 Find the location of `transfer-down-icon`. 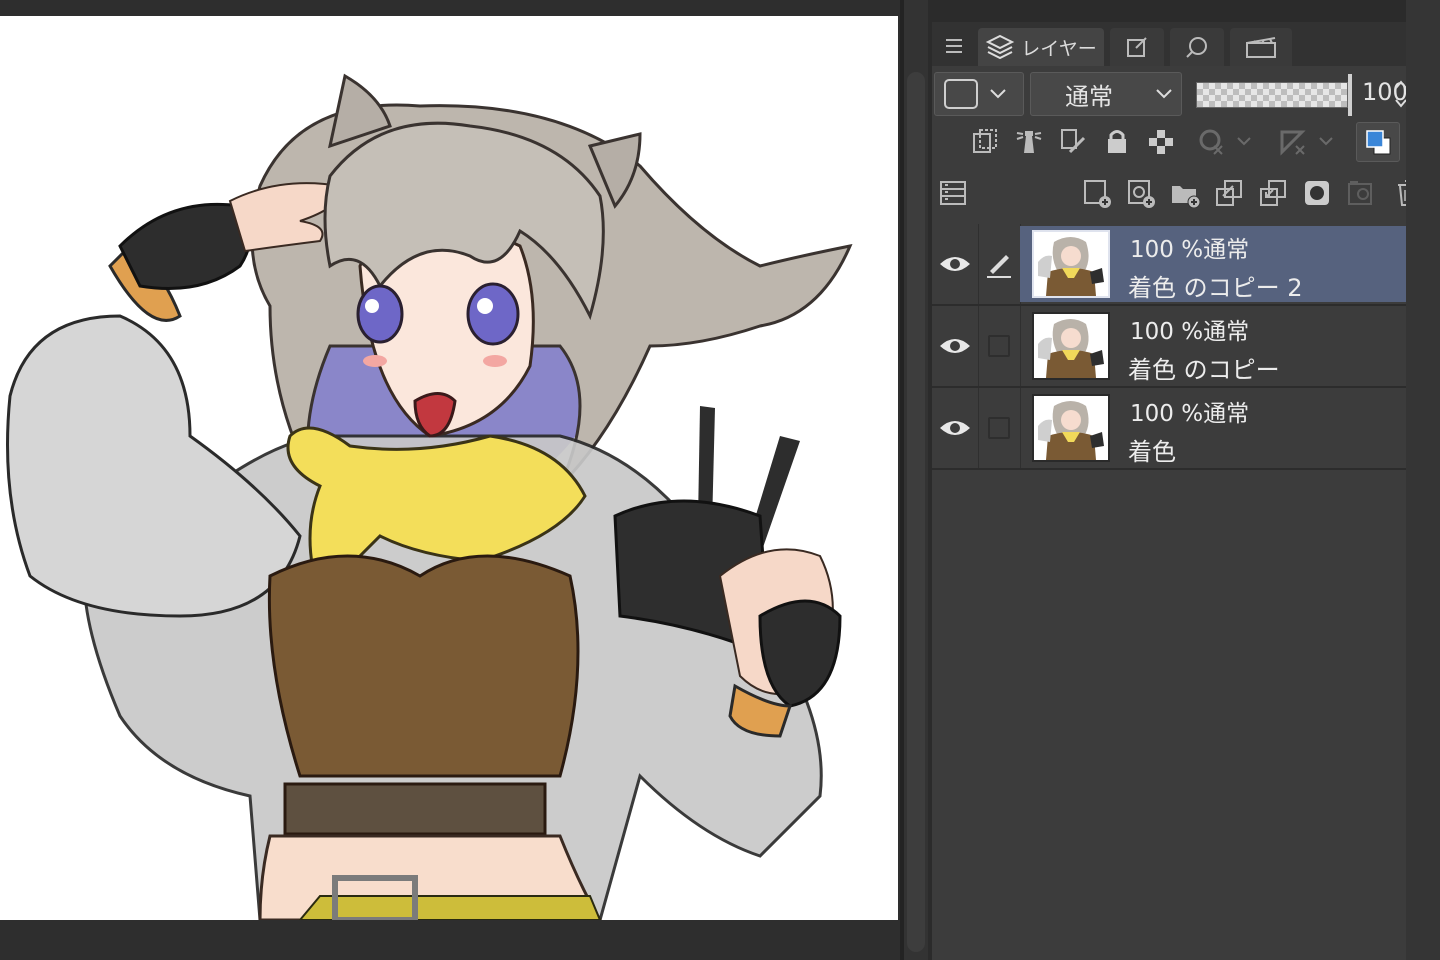

transfer-down-icon is located at coordinates (1229, 193).